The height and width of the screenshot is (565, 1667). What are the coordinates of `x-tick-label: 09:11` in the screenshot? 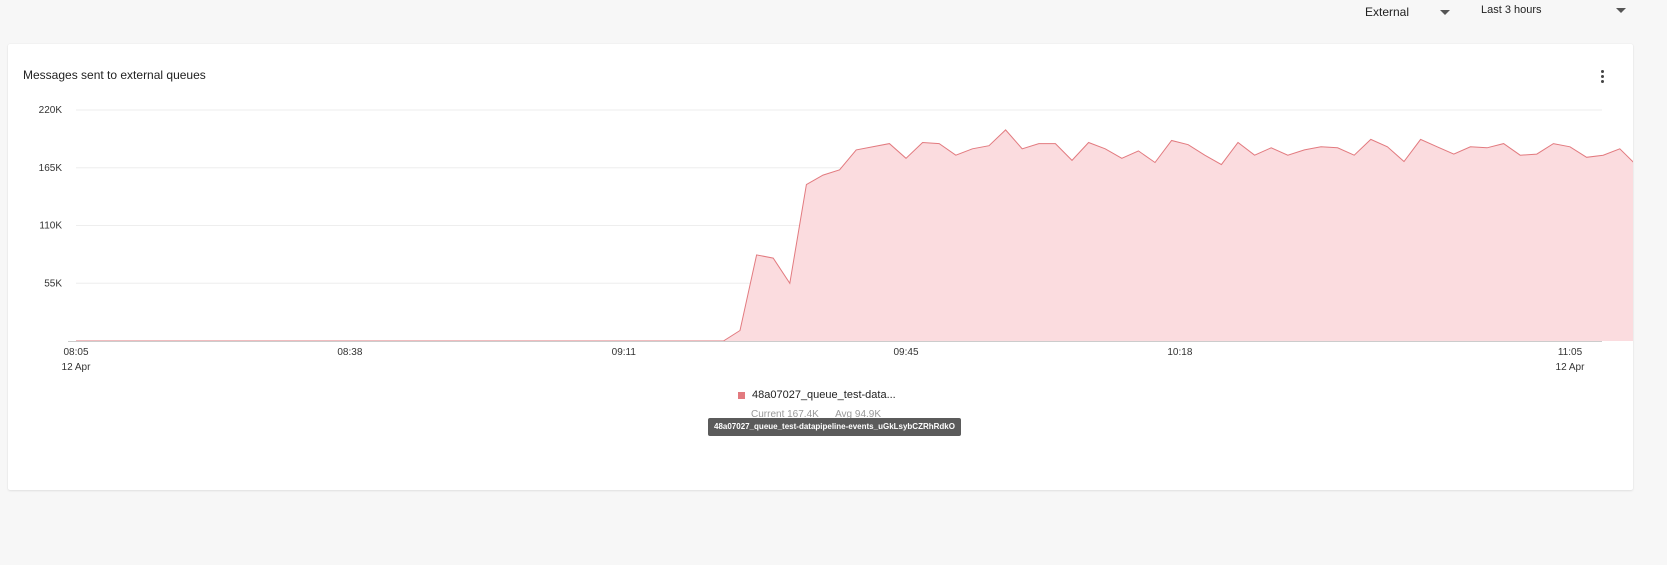 It's located at (624, 352).